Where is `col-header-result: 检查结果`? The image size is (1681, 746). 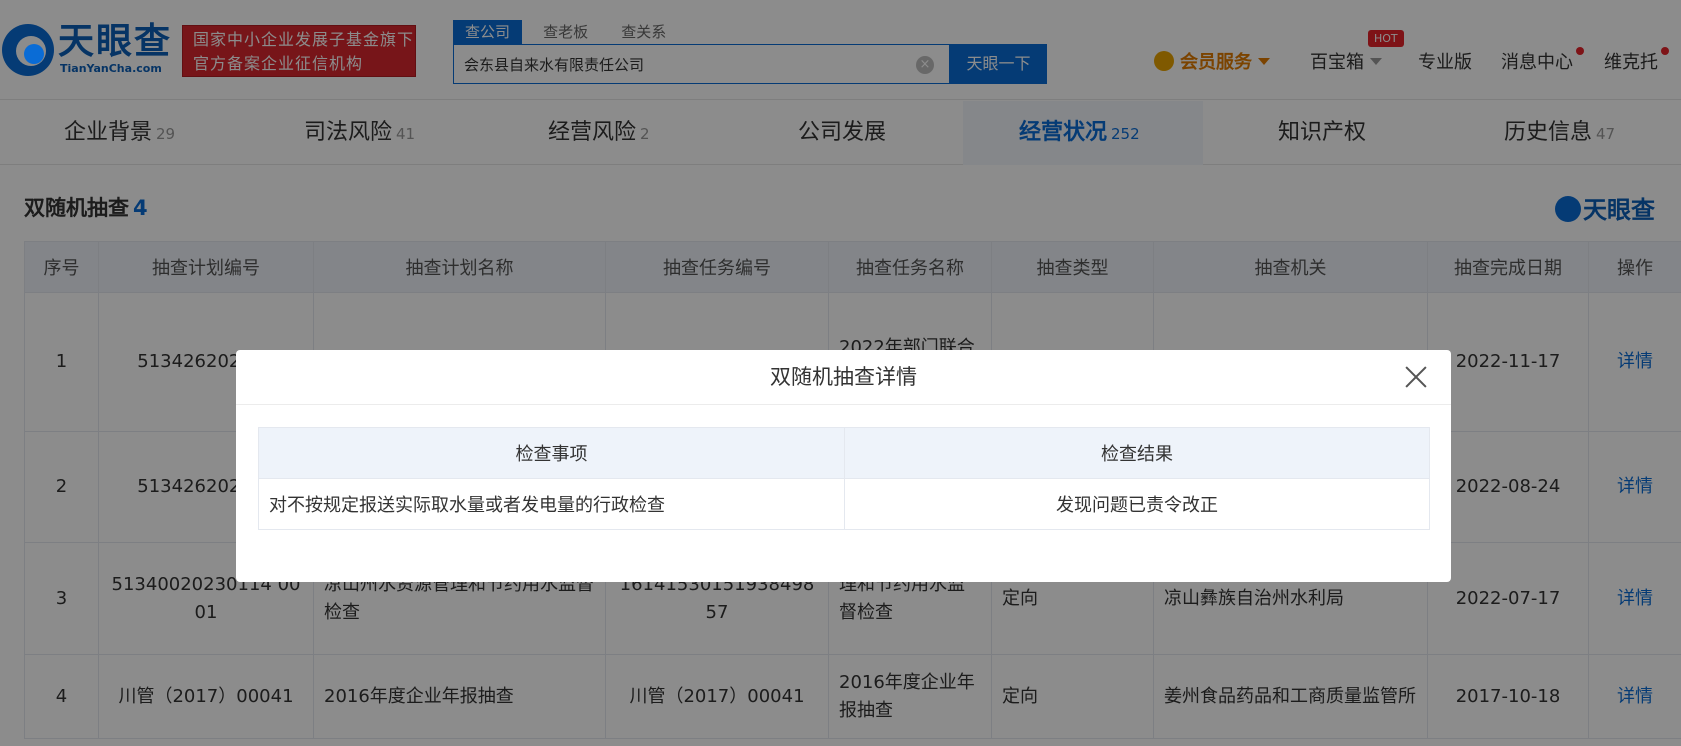 col-header-result: 检查结果 is located at coordinates (1137, 453).